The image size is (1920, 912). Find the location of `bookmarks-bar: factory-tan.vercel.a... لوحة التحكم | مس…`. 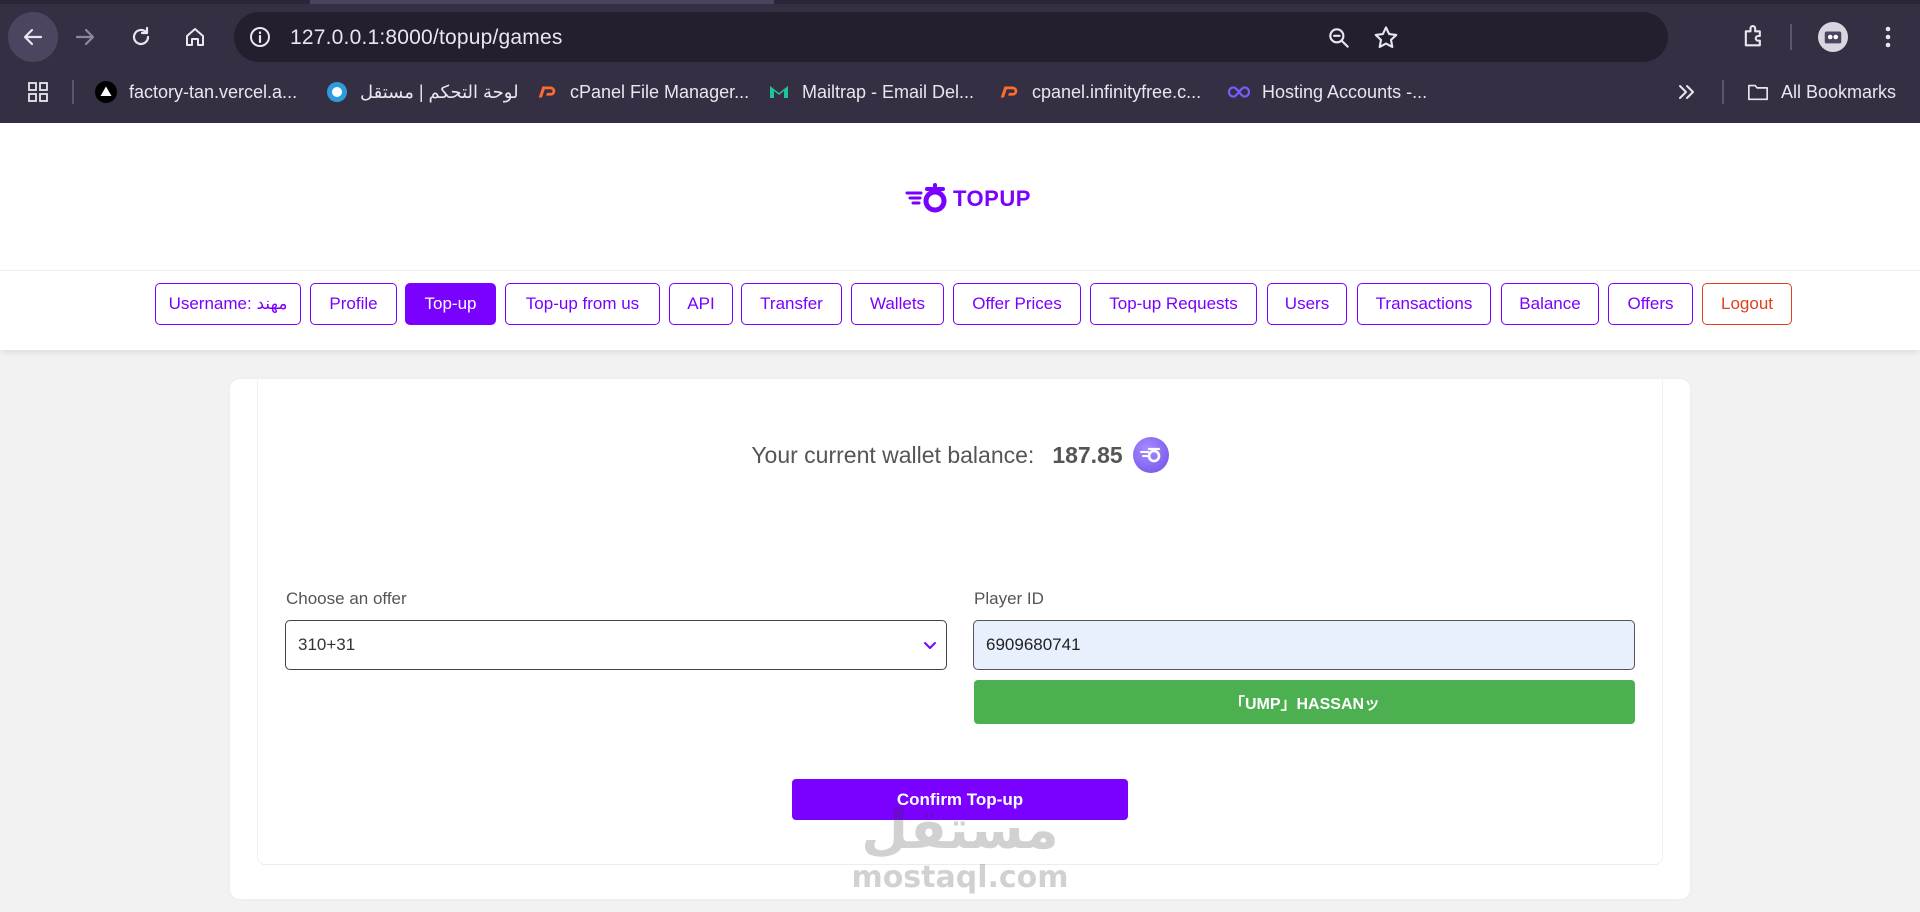

bookmarks-bar: factory-tan.vercel.a... لوحة التحكم | مس… is located at coordinates (960, 92).